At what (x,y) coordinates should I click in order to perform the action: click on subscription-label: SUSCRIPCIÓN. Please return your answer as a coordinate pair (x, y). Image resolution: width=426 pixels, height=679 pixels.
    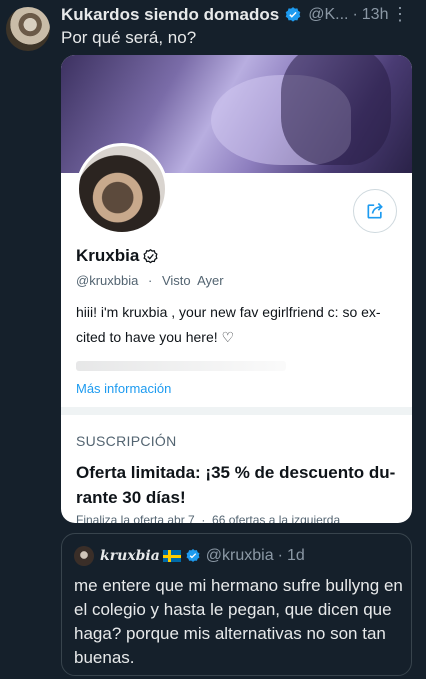
    Looking at the image, I should click on (126, 441).